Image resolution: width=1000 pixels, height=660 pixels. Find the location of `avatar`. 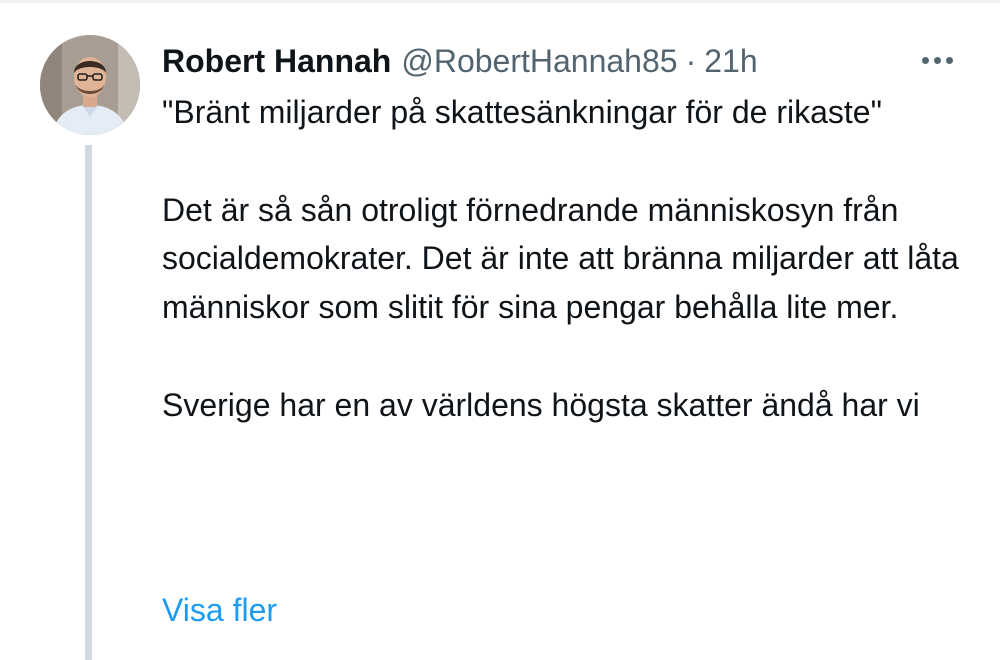

avatar is located at coordinates (90, 85).